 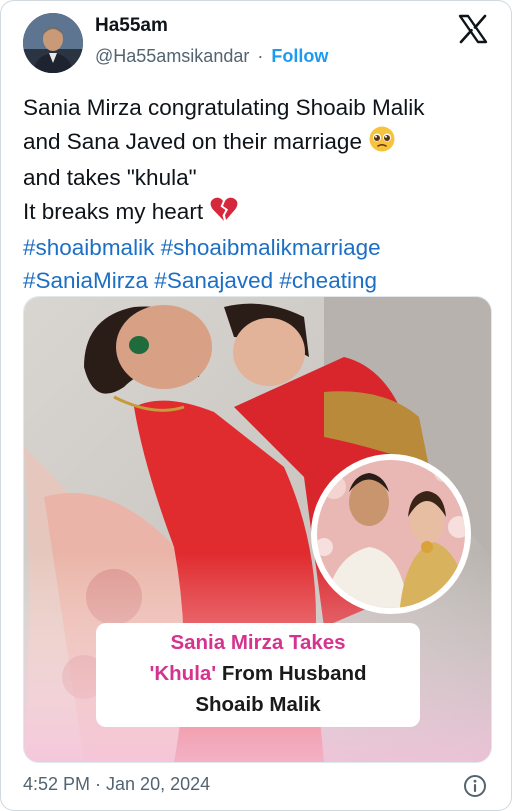 What do you see at coordinates (183, 673) in the screenshot?
I see `headline-khula: 'Khula'` at bounding box center [183, 673].